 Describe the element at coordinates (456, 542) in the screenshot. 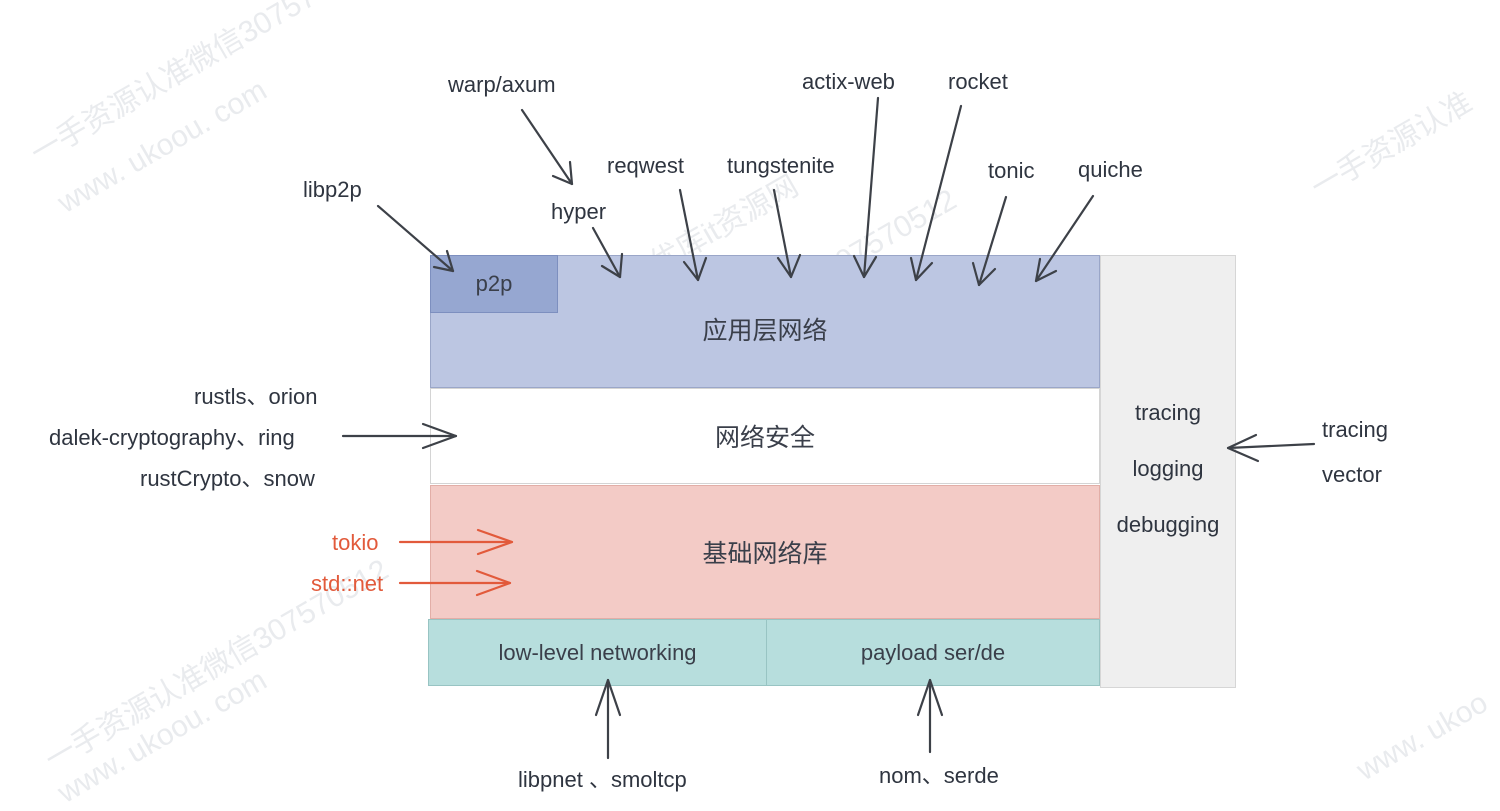

I see `arrow-tokio` at that location.